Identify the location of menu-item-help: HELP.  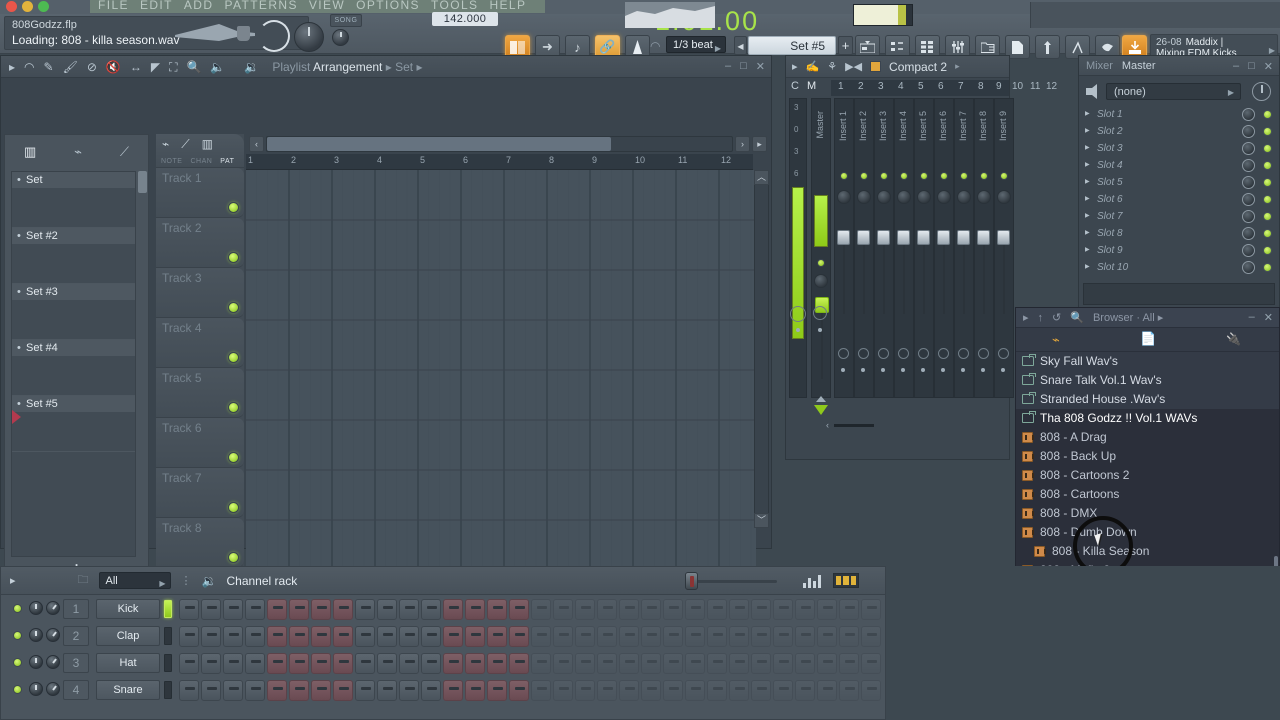
(507, 6).